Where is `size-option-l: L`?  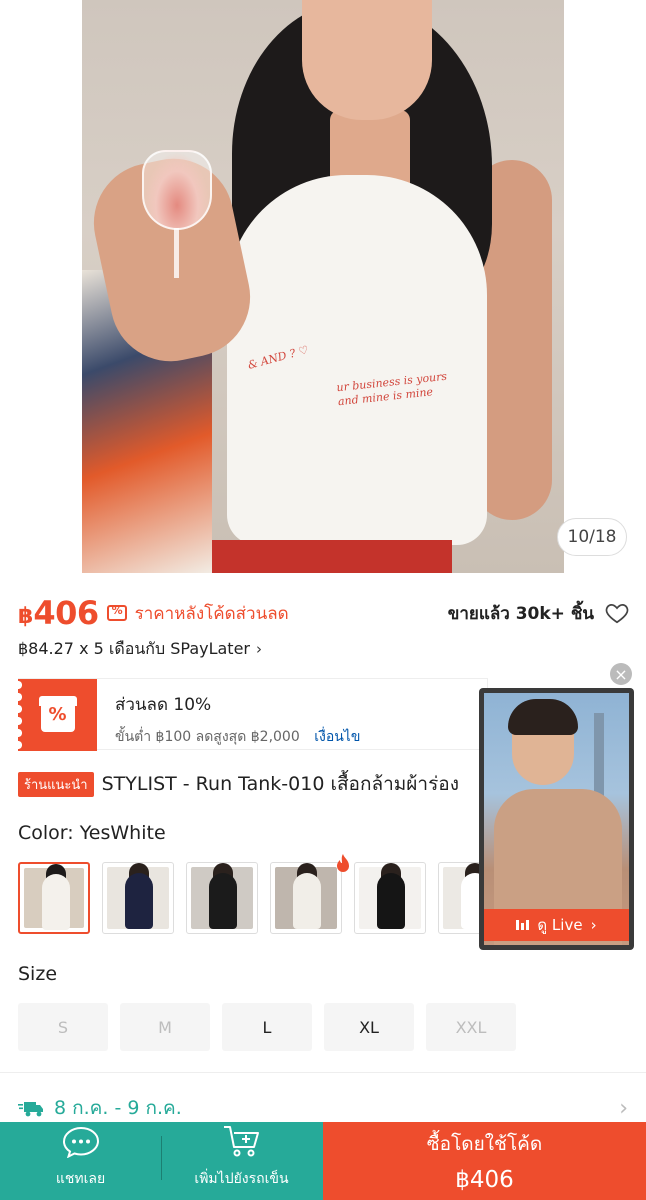
size-option-l: L is located at coordinates (267, 1027).